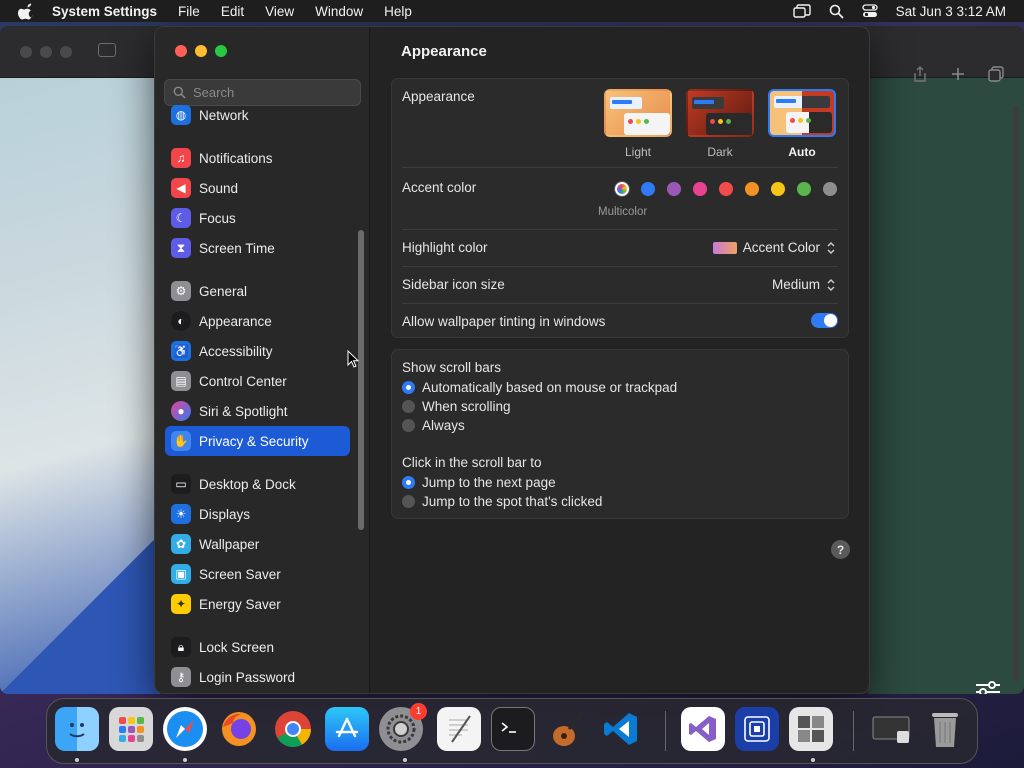 Image resolution: width=1024 pixels, height=768 pixels. What do you see at coordinates (648, 189) in the screenshot?
I see `accent-blue` at bounding box center [648, 189].